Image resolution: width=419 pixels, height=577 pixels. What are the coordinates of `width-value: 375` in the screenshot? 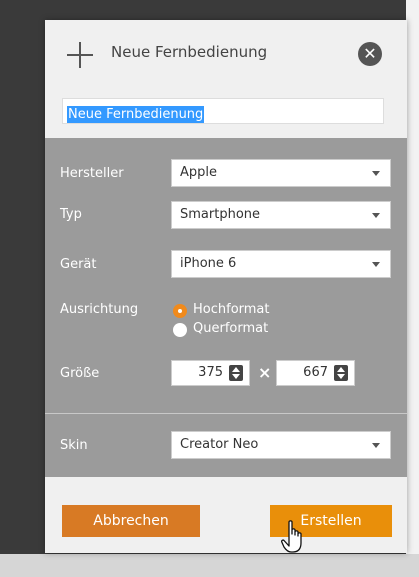 It's located at (210, 372).